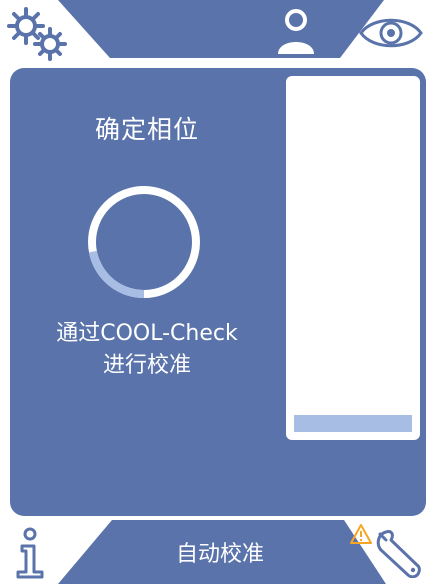  What do you see at coordinates (296, 32) in the screenshot?
I see `user-icon` at bounding box center [296, 32].